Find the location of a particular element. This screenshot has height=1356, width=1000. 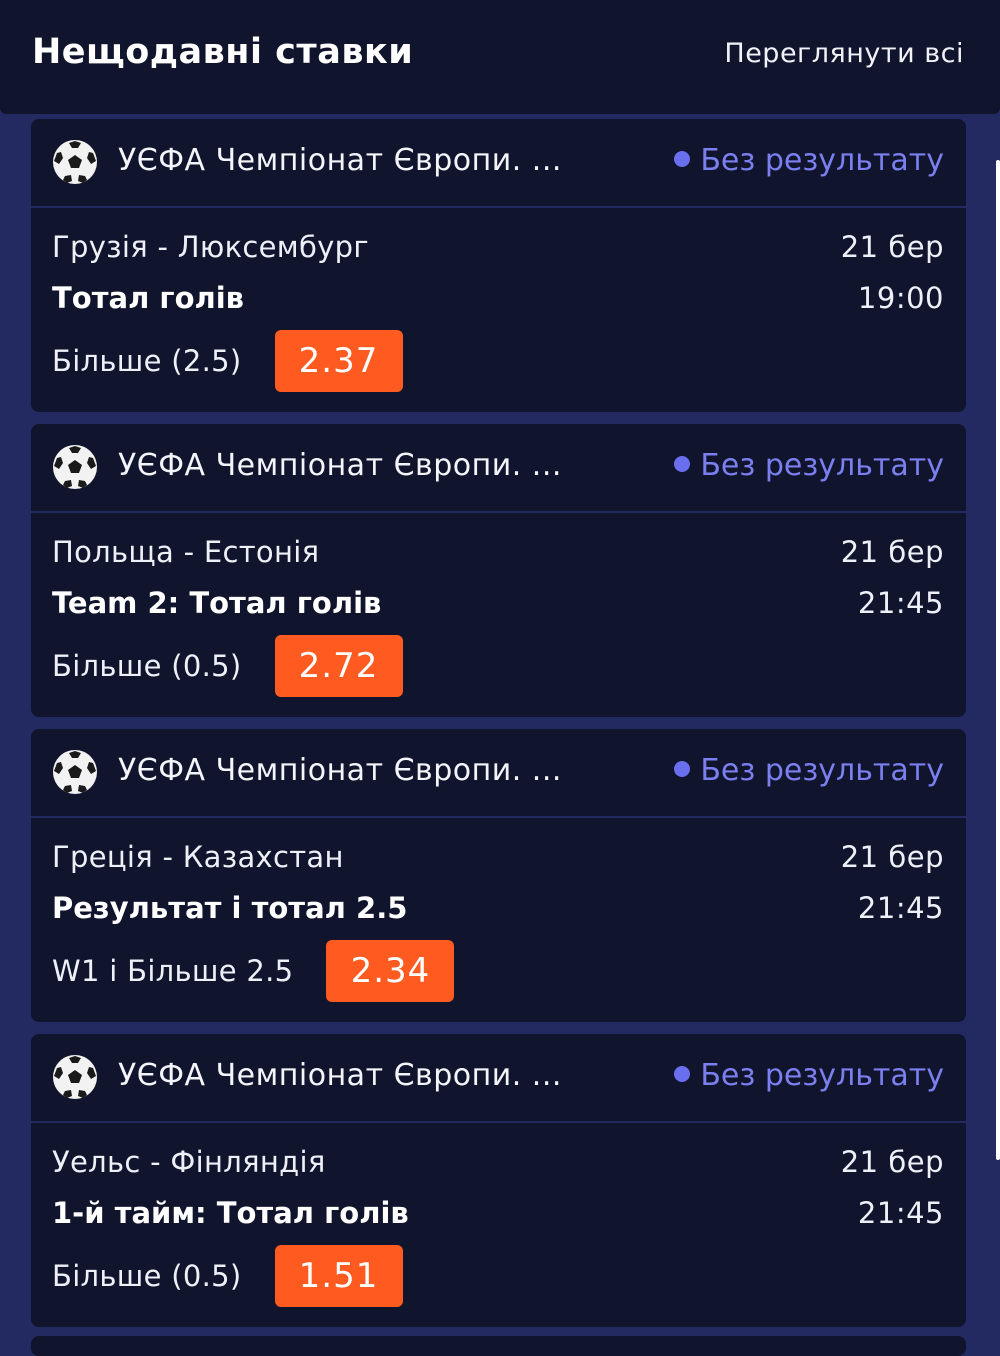

pick-row: Більше (0.5) 1.51 is located at coordinates (227, 1276).